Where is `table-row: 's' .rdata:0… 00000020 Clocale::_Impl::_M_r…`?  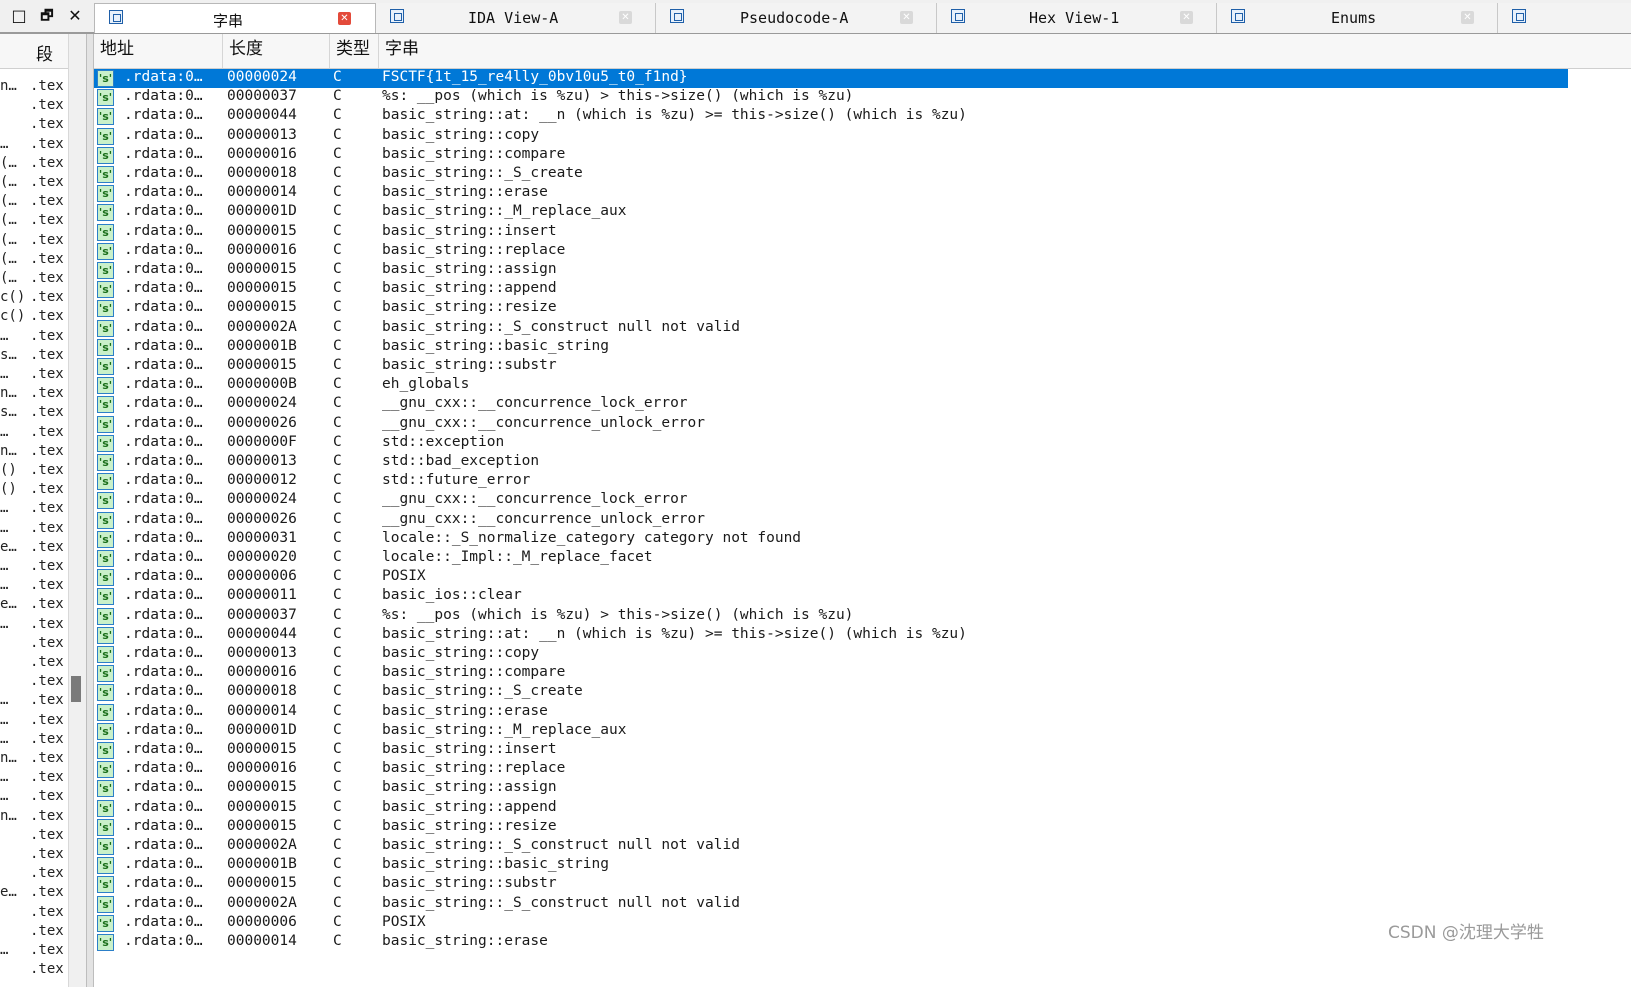 table-row: 's' .rdata:0… 00000020 Clocale::_Impl::_M_r… is located at coordinates (831, 558).